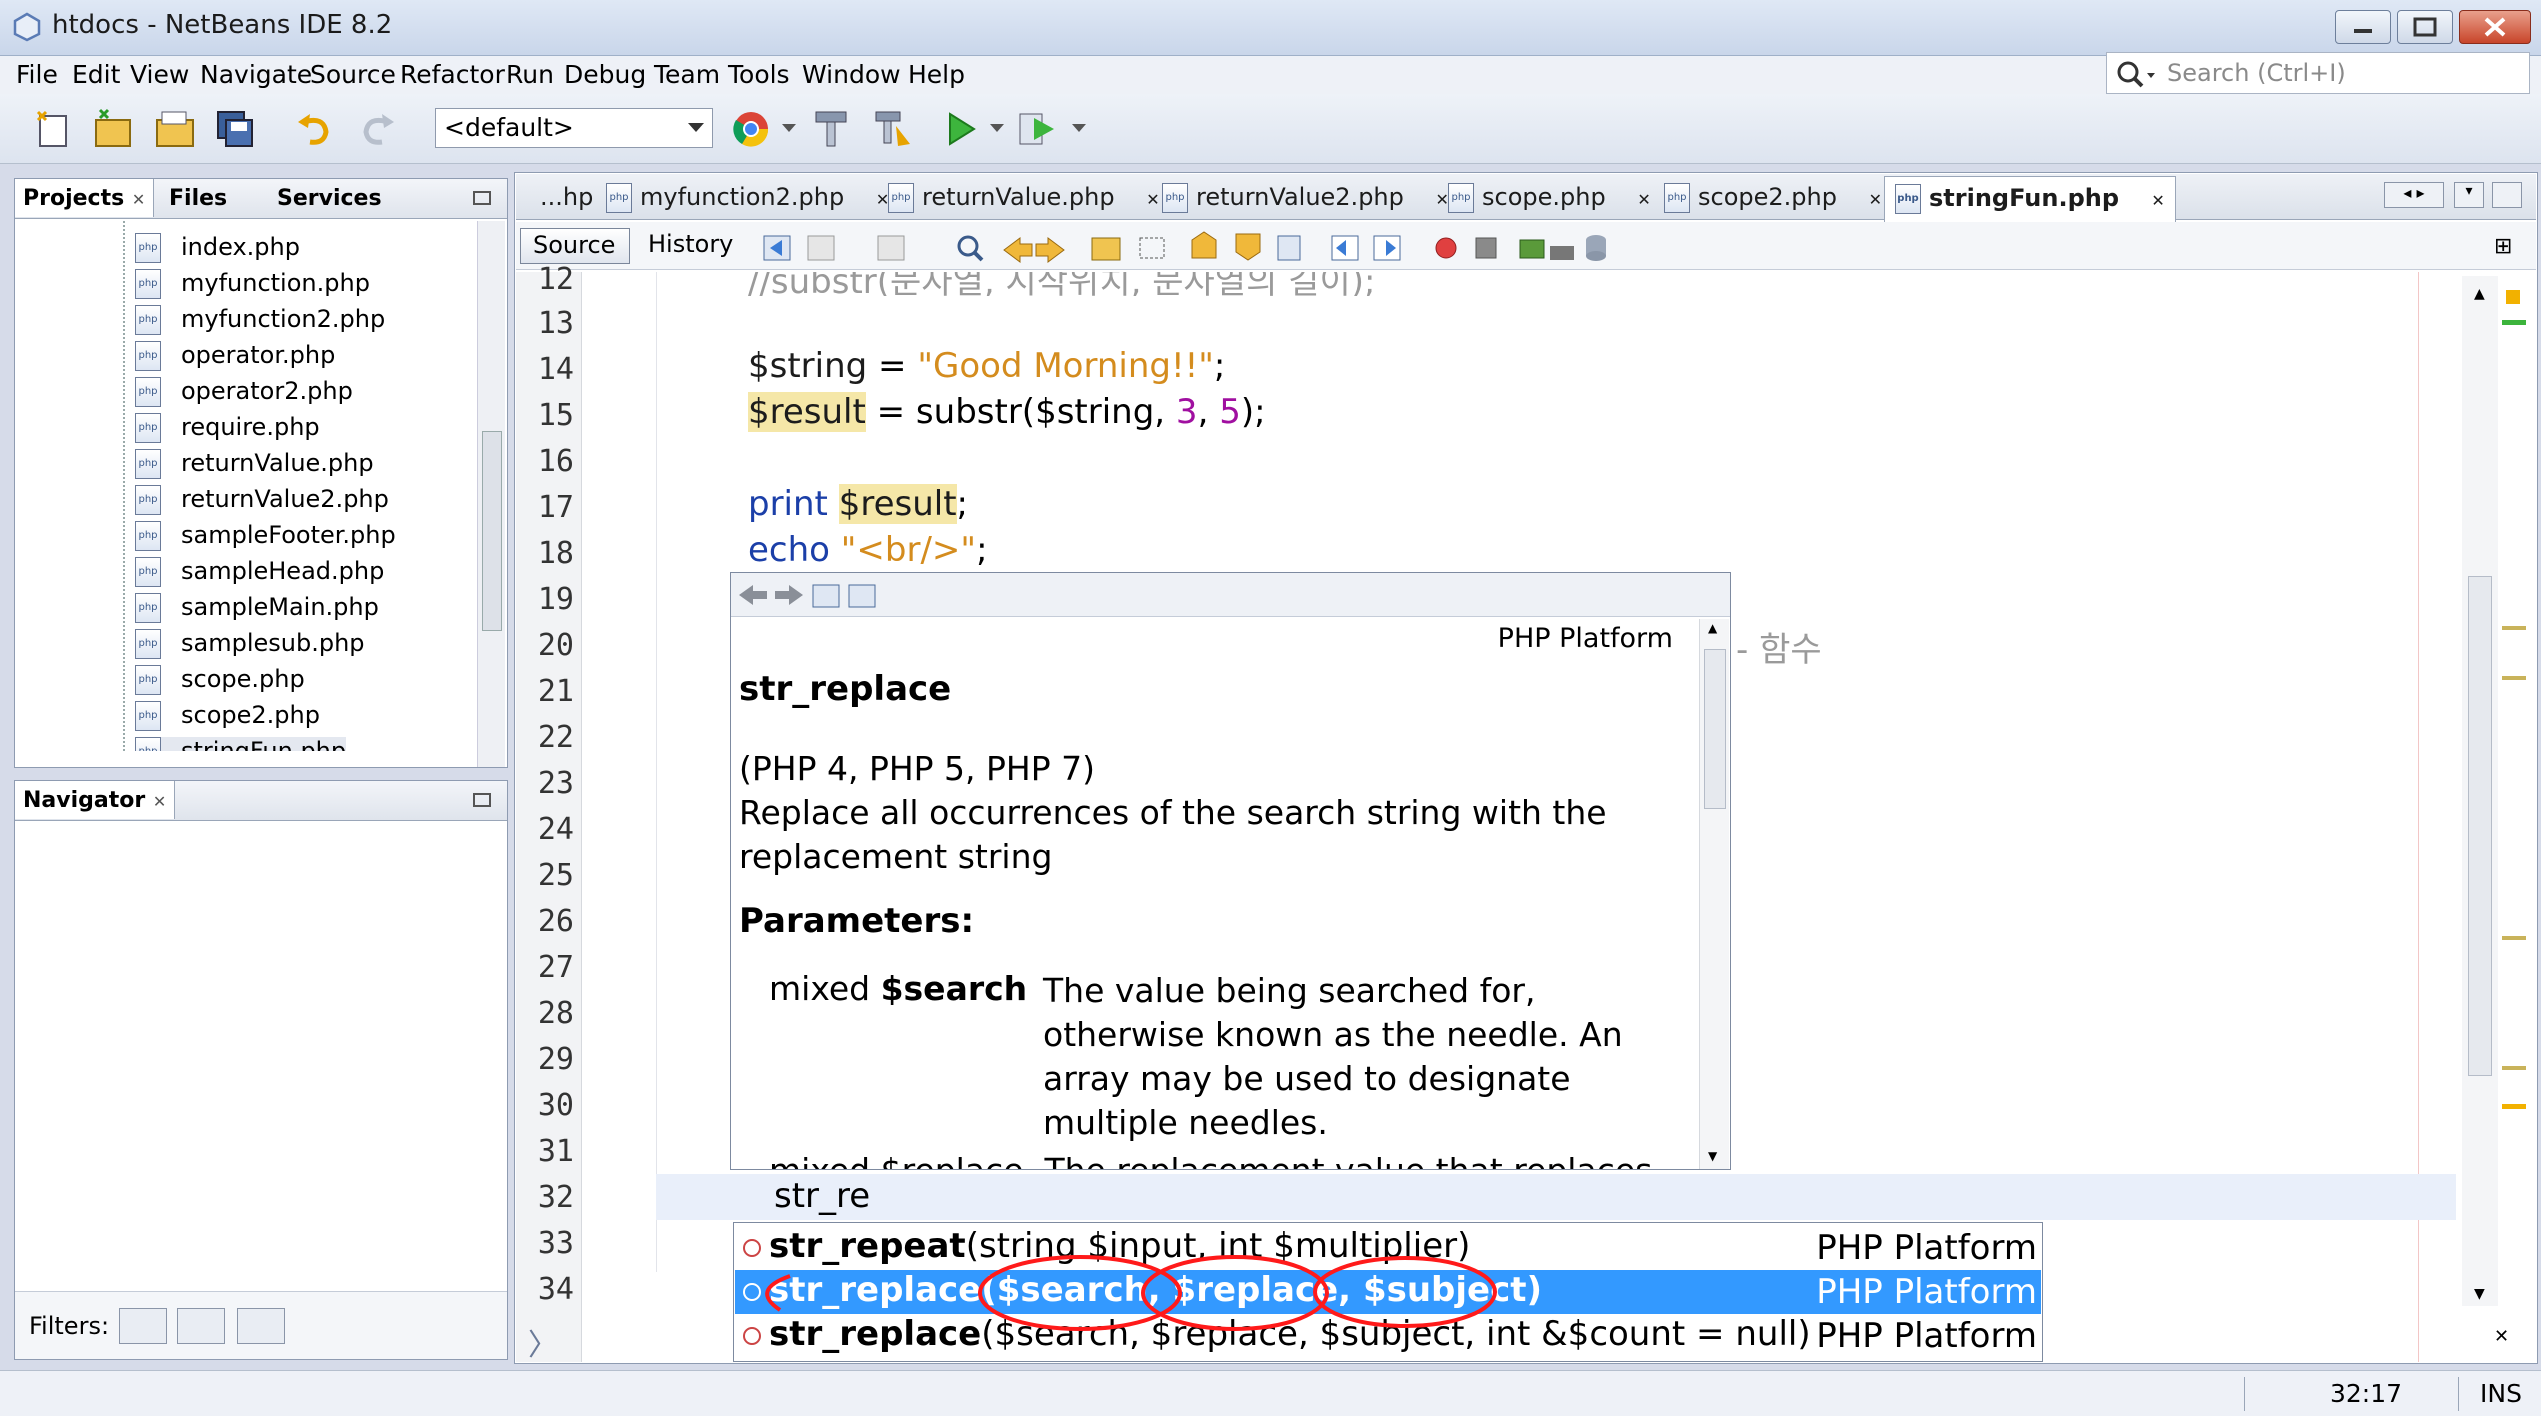 Image resolution: width=2541 pixels, height=1416 pixels. I want to click on menu-window: Window, so click(851, 74).